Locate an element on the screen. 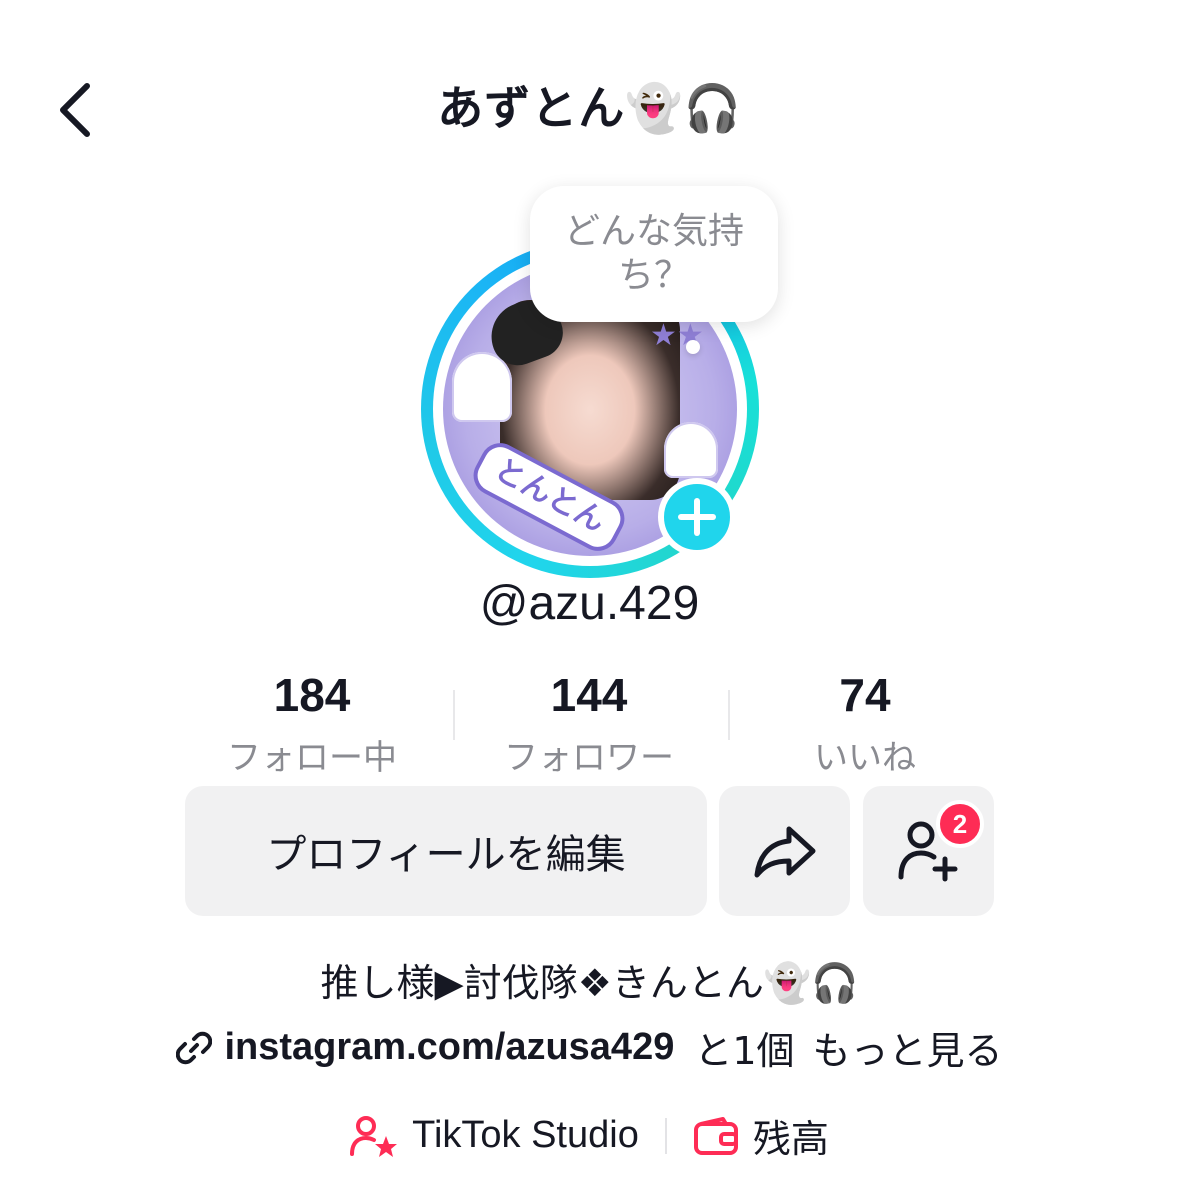  notification-badge: 2 is located at coordinates (960, 824).